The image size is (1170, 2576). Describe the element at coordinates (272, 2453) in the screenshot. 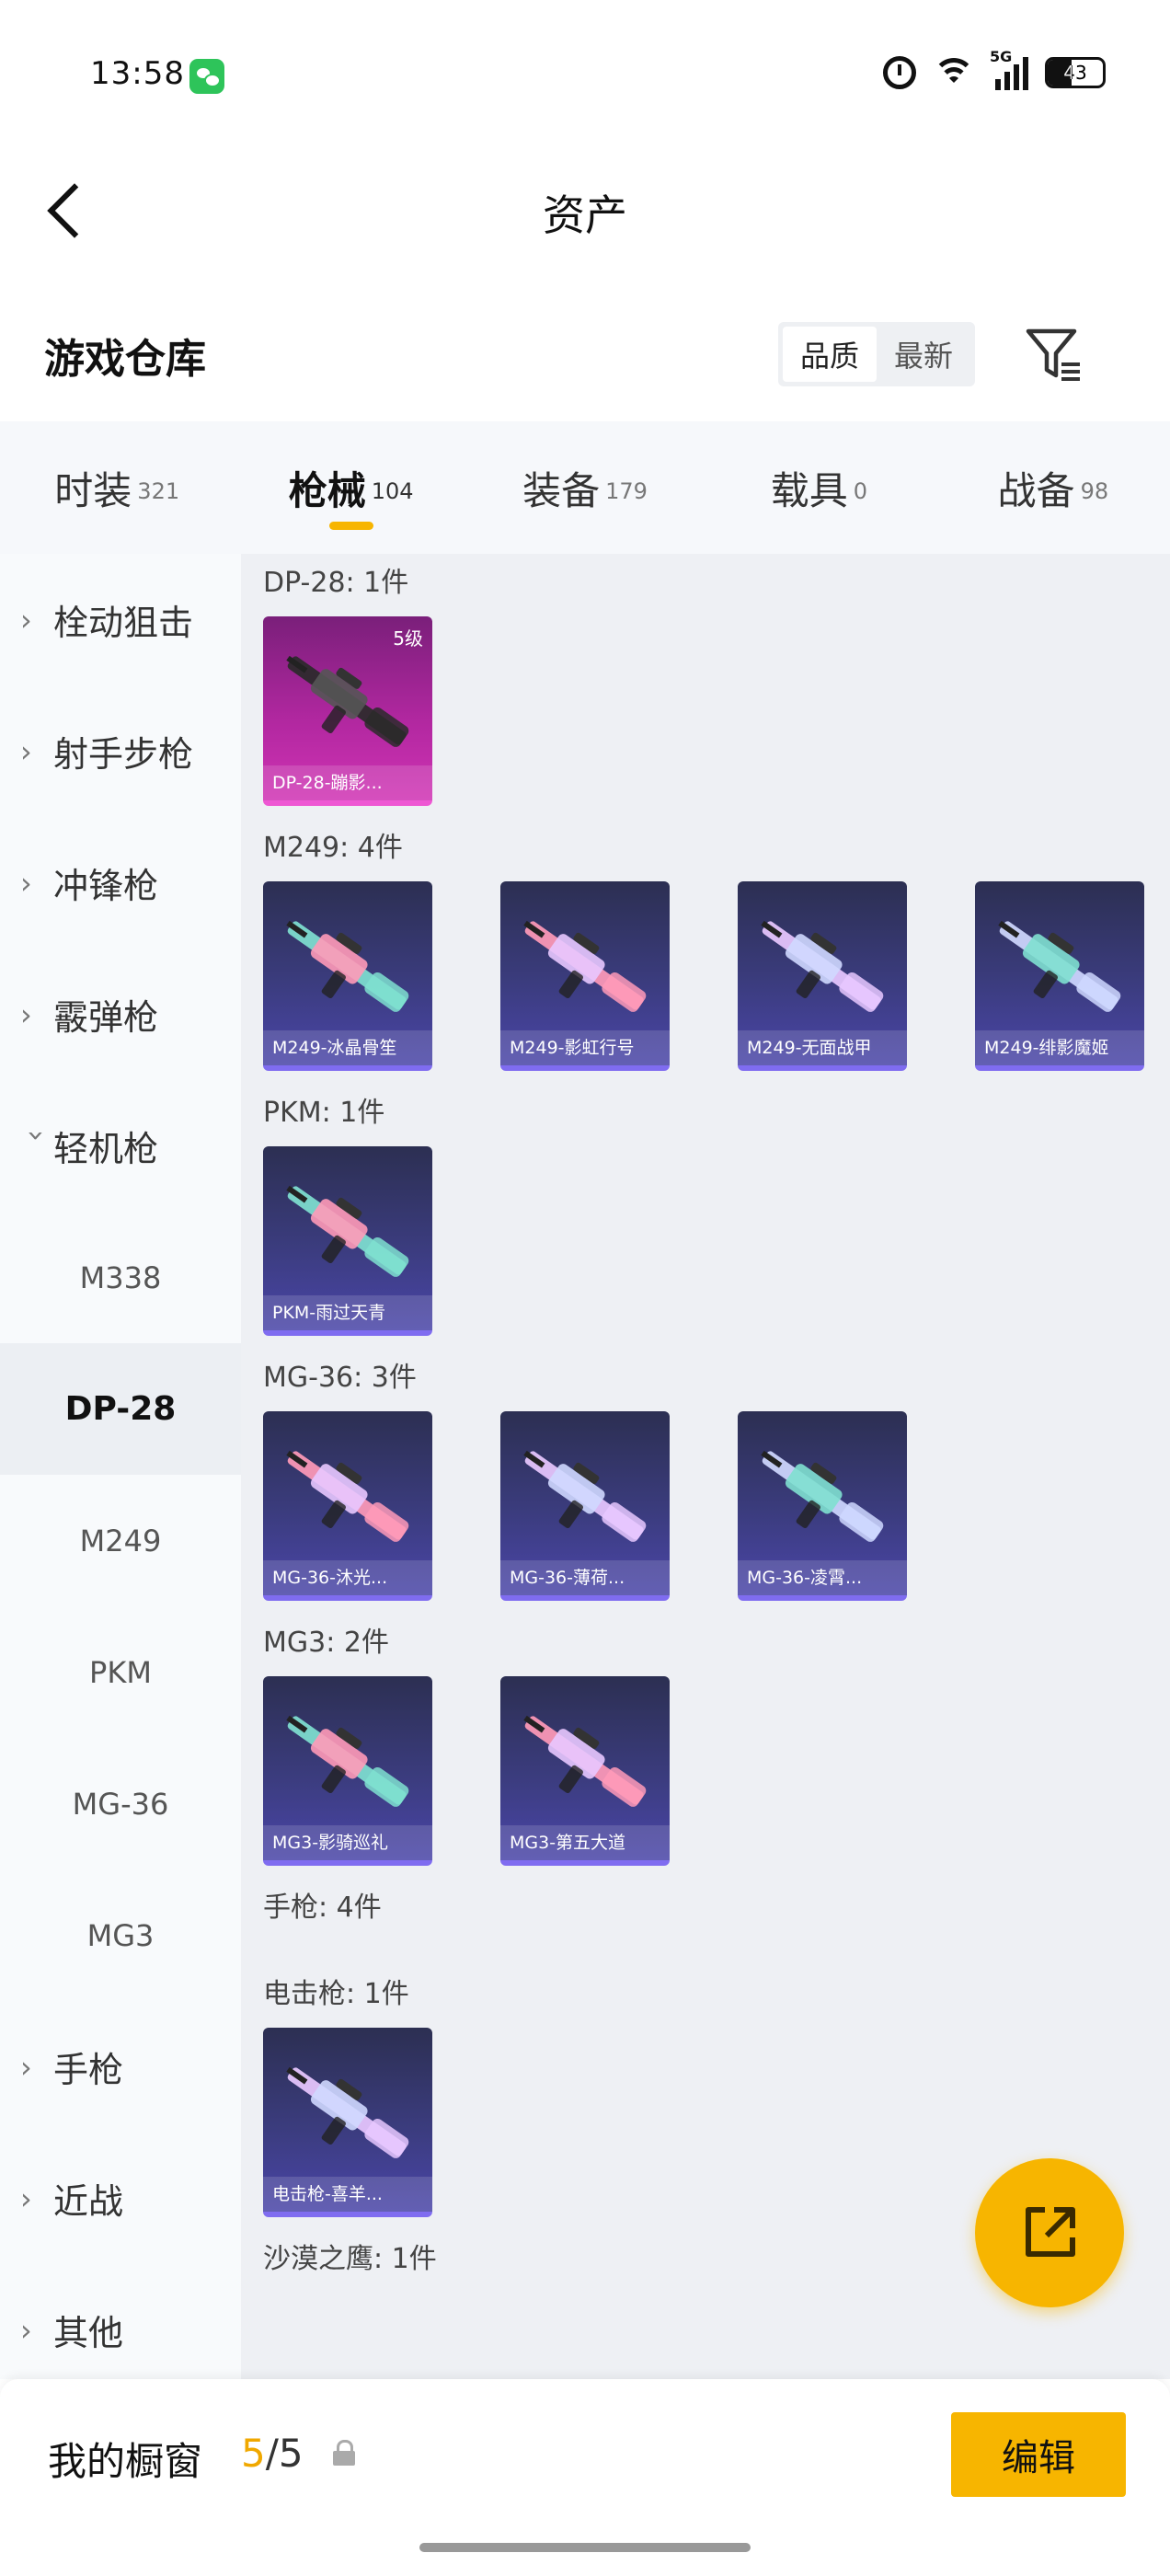

I see `showcase-count: 5/5` at that location.